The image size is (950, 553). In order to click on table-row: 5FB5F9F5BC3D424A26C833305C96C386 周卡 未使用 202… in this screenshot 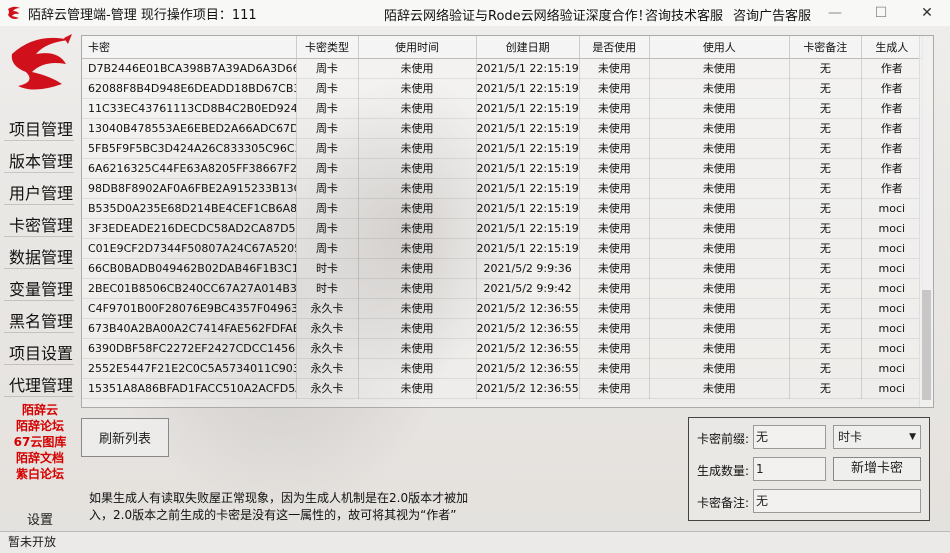, I will do `click(502, 148)`.